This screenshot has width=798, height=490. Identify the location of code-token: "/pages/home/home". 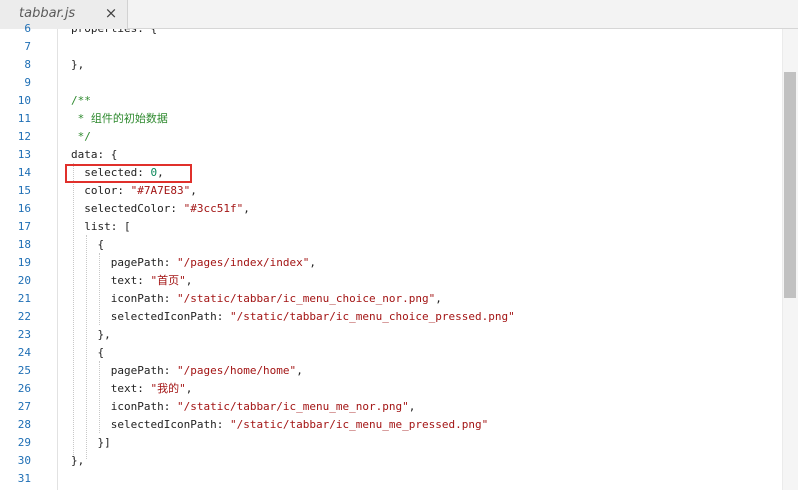
(236, 370).